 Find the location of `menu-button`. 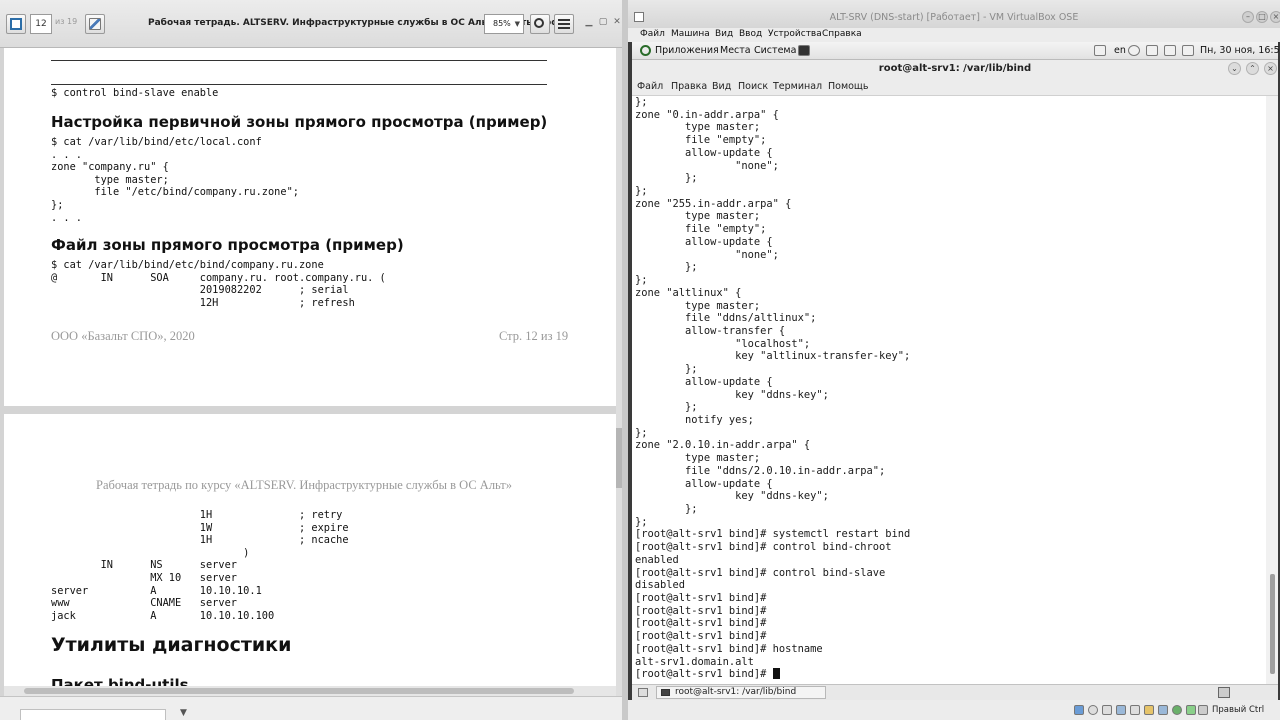

menu-button is located at coordinates (564, 24).